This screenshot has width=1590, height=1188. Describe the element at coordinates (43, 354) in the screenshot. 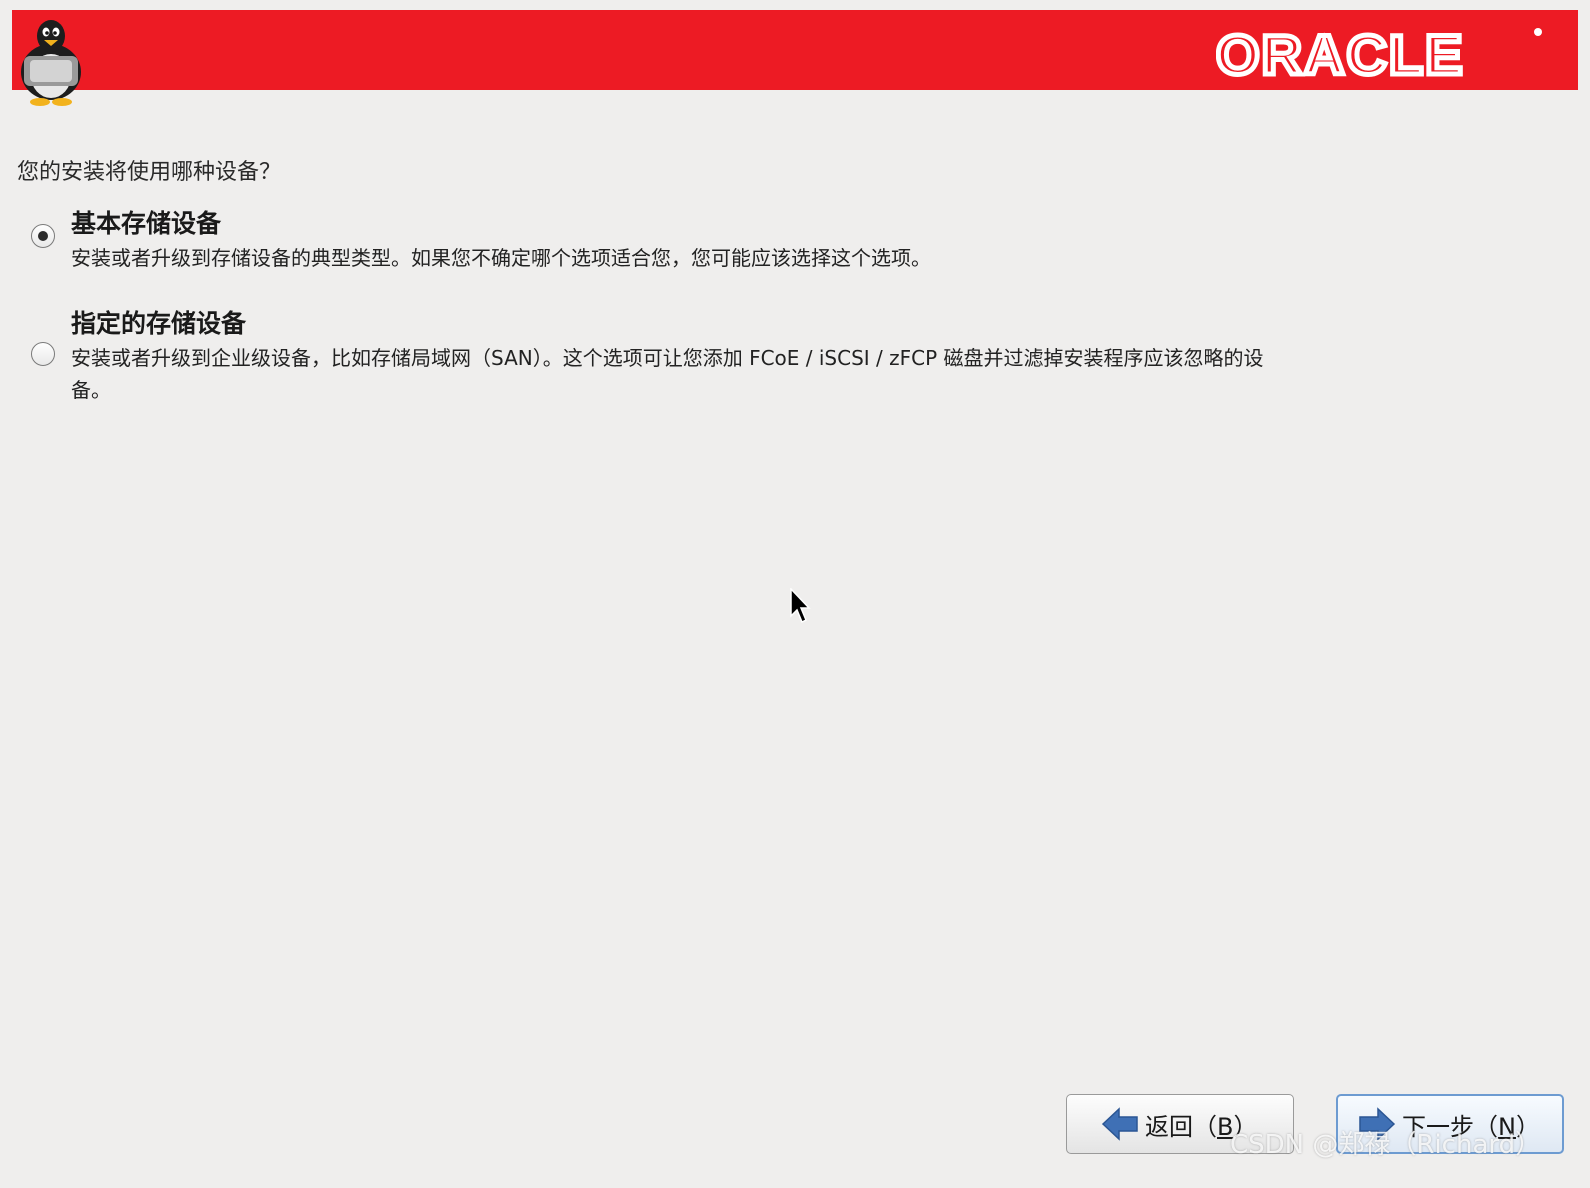

I see `radio-specialized-storage` at that location.